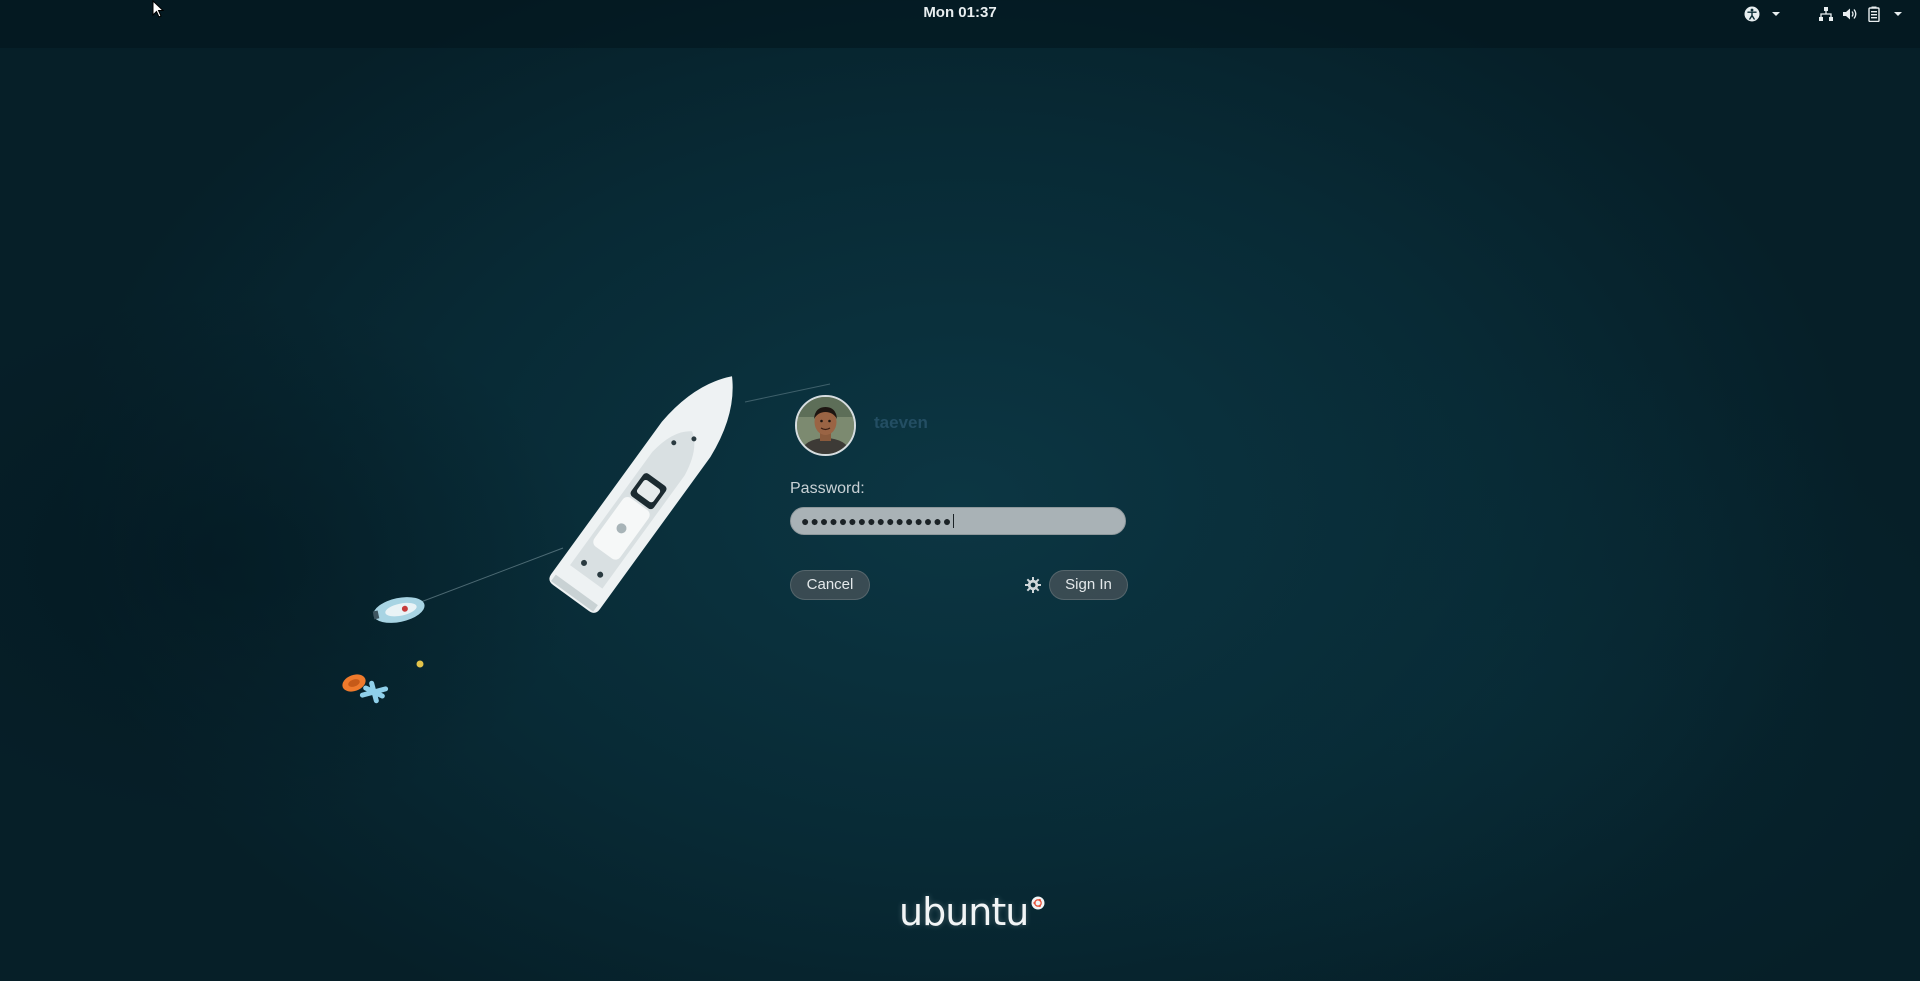 The width and height of the screenshot is (1920, 981). What do you see at coordinates (158, 9) in the screenshot?
I see `mouse-cursor-icon` at bounding box center [158, 9].